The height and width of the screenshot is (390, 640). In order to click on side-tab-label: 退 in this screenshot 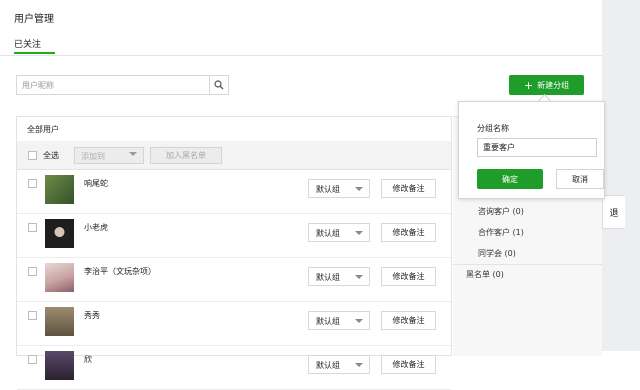, I will do `click(614, 213)`.